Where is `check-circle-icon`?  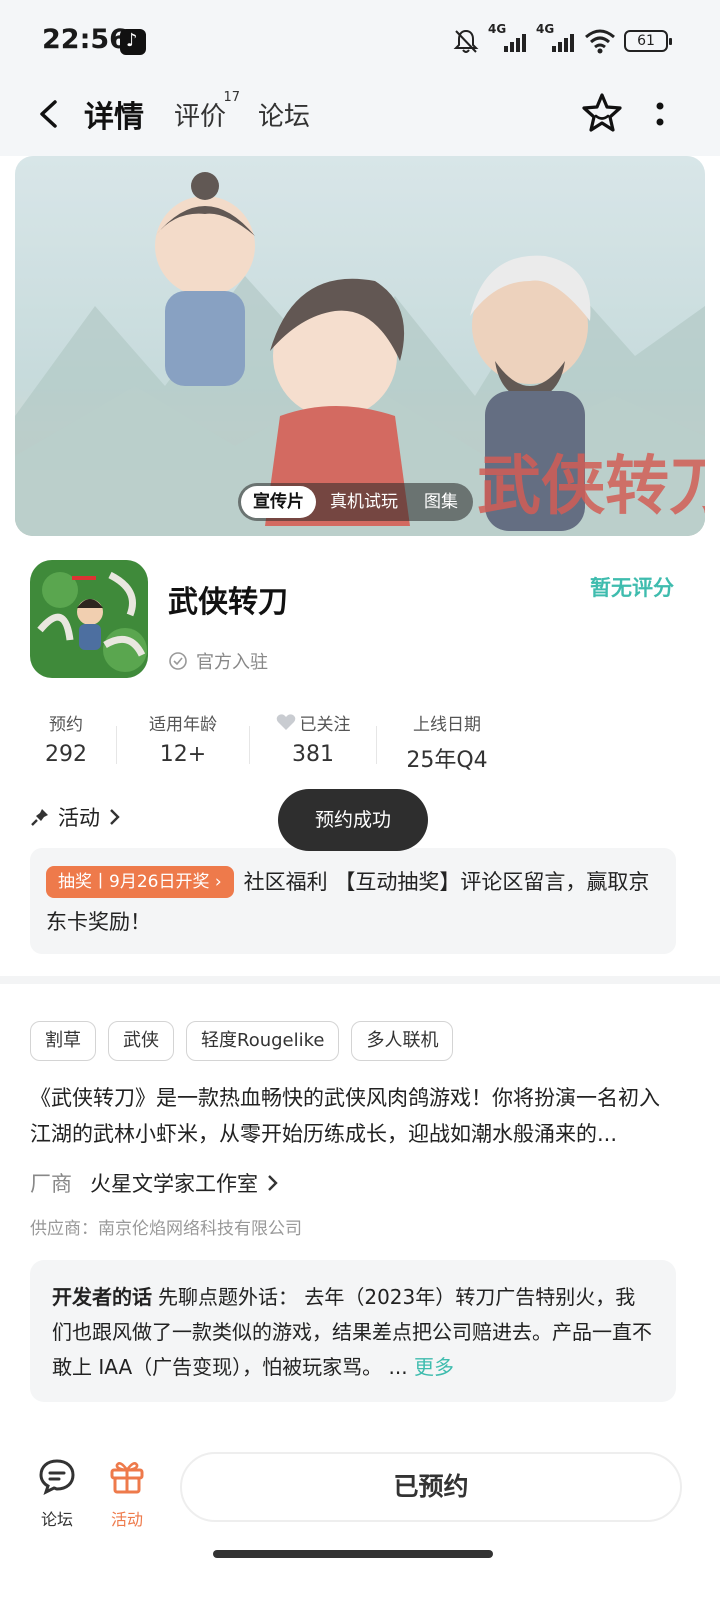
check-circle-icon is located at coordinates (178, 661).